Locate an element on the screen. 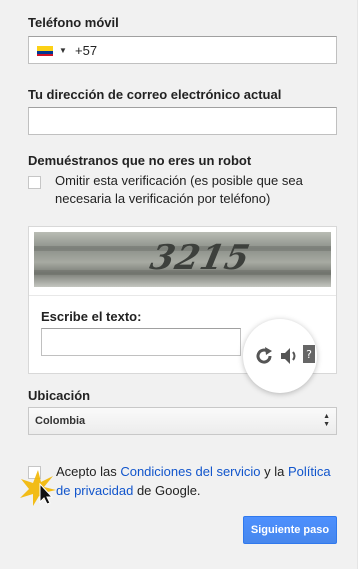 The image size is (364, 569). terms-of-service-link: Condiciones del servicio is located at coordinates (190, 471).